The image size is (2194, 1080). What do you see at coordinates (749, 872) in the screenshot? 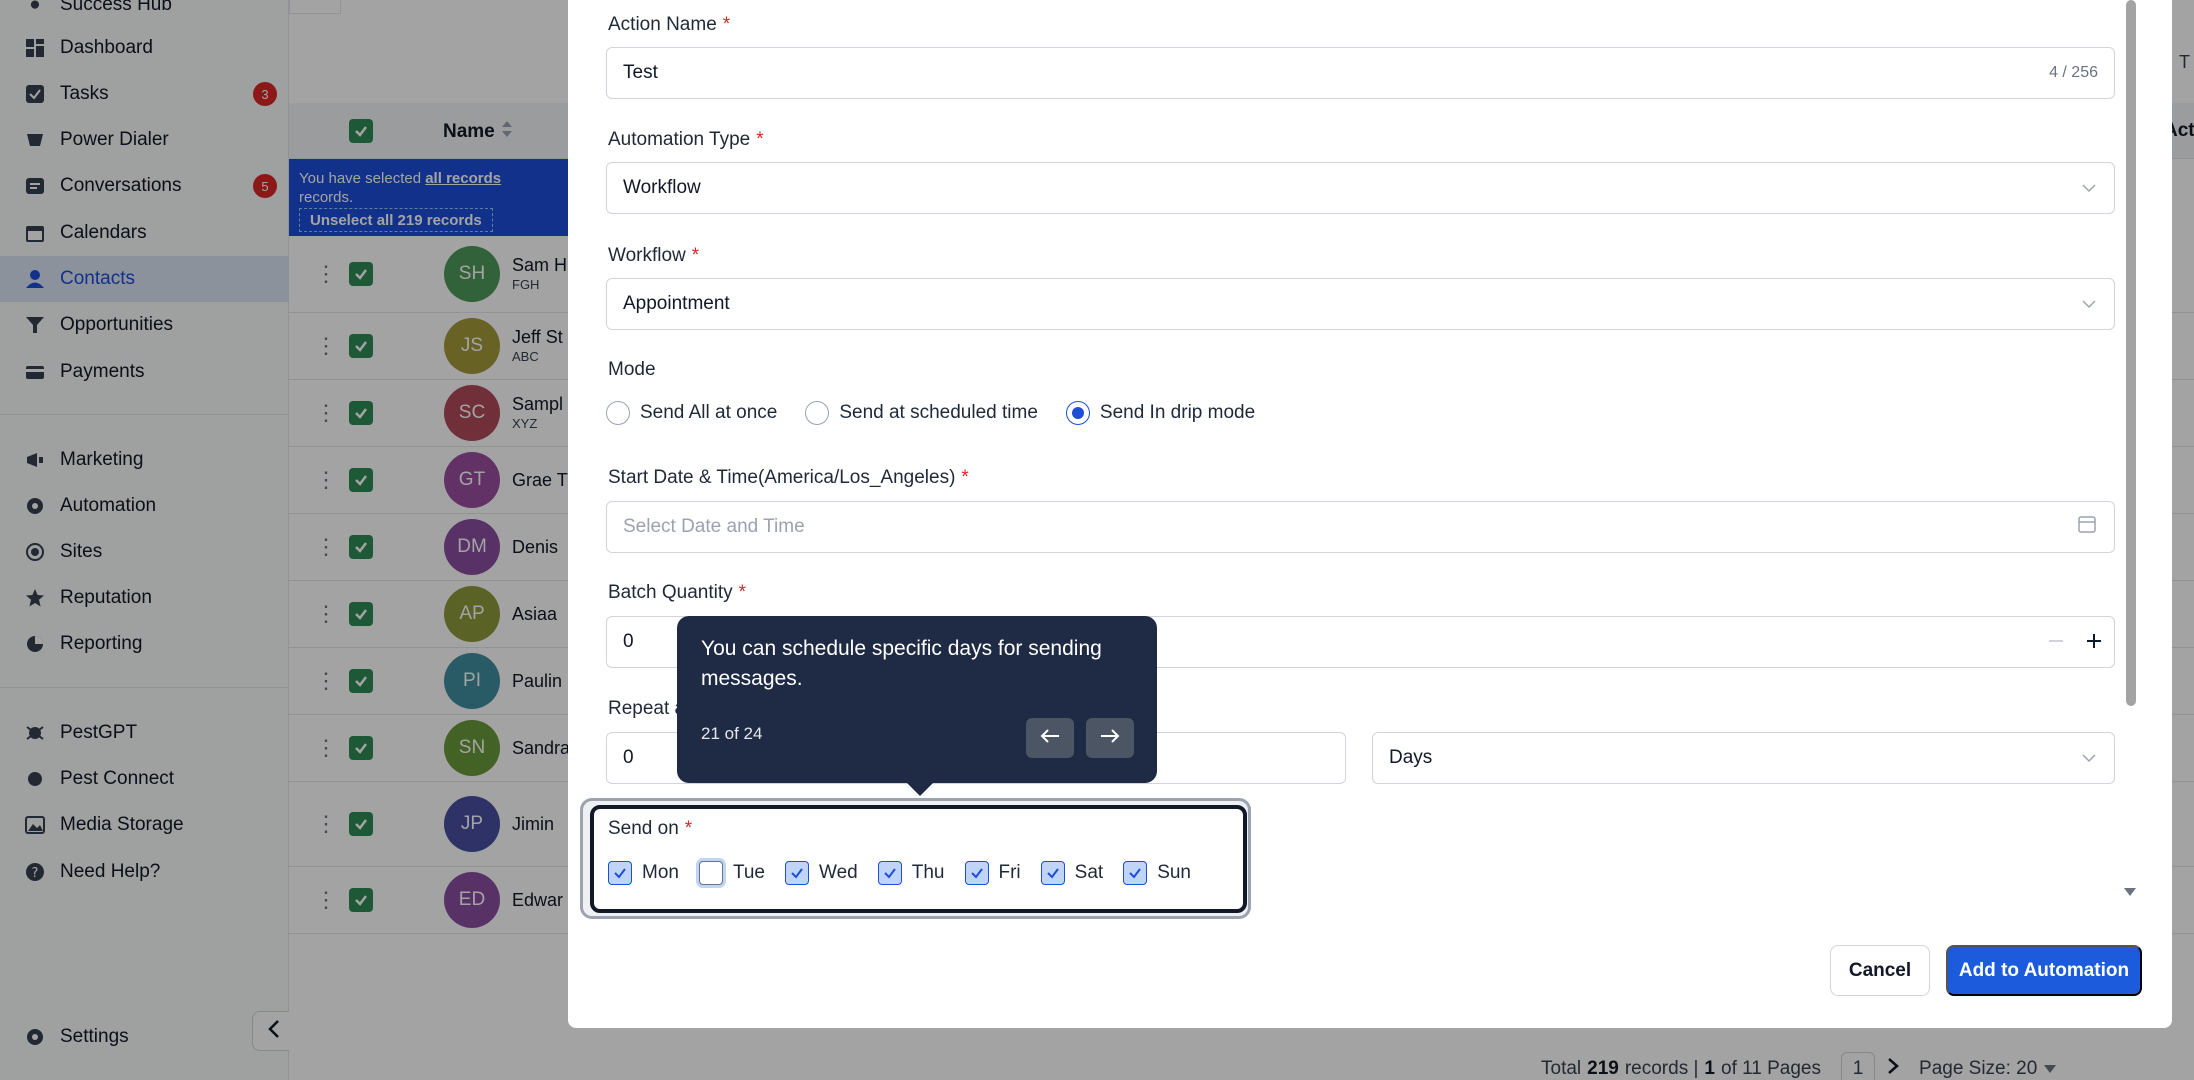
I see `day-label: Tue` at bounding box center [749, 872].